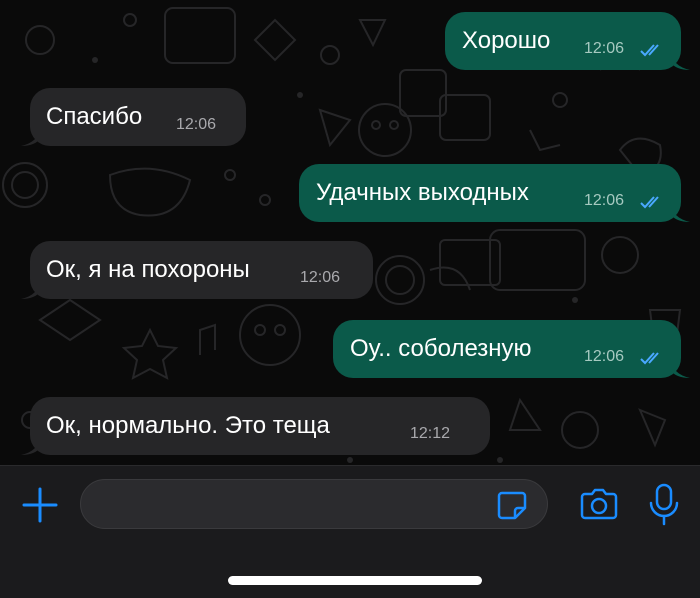  What do you see at coordinates (567, 41) in the screenshot?
I see `message-bubble-outgoing: Хорошо 12:06` at bounding box center [567, 41].